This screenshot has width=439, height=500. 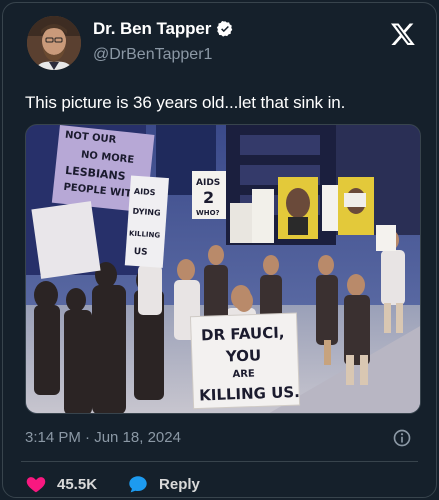 I want to click on reply-bubble-icon, so click(x=138, y=484).